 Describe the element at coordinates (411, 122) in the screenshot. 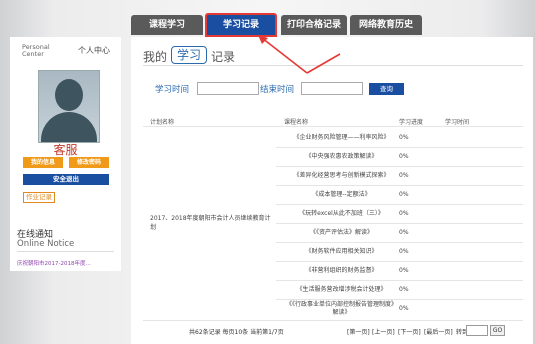

I see `header-progress: 学习进度` at that location.